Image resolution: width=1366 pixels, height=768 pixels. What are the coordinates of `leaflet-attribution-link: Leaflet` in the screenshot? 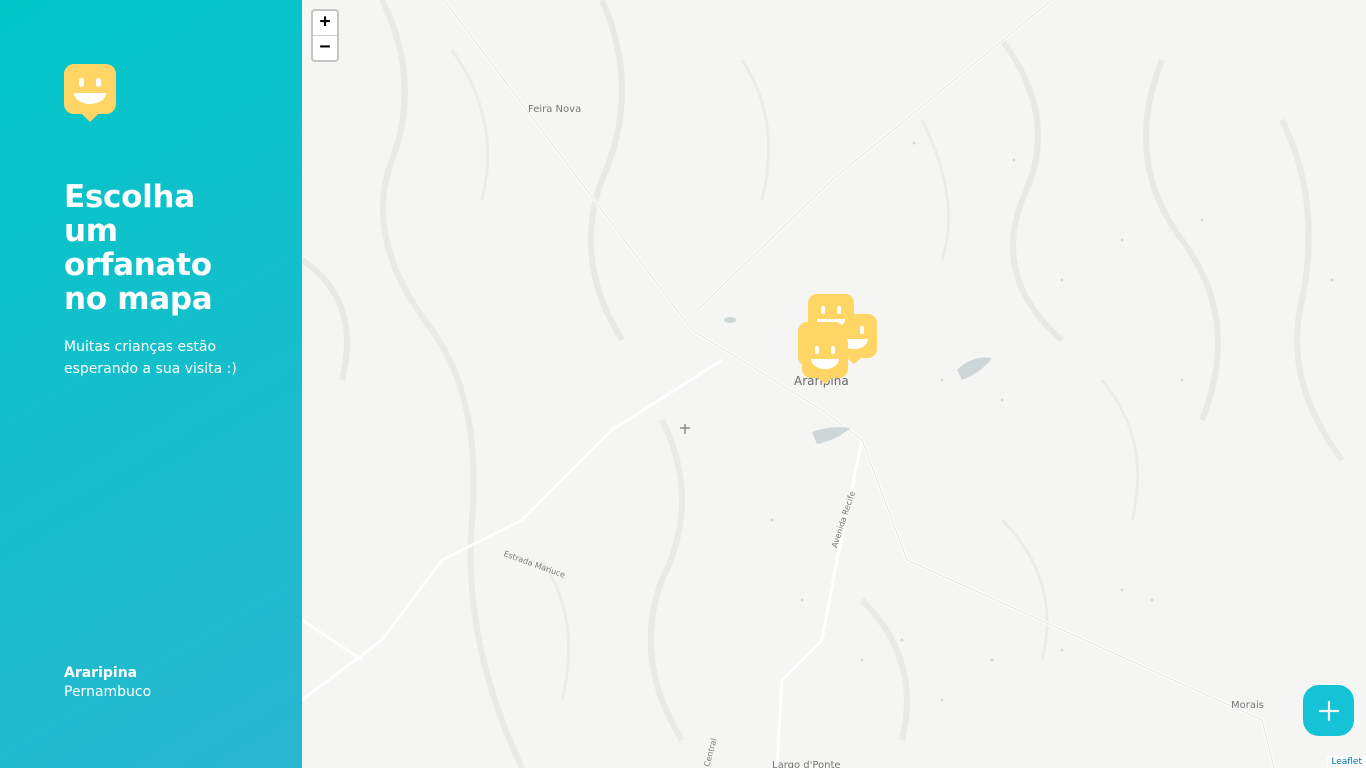 It's located at (1346, 762).